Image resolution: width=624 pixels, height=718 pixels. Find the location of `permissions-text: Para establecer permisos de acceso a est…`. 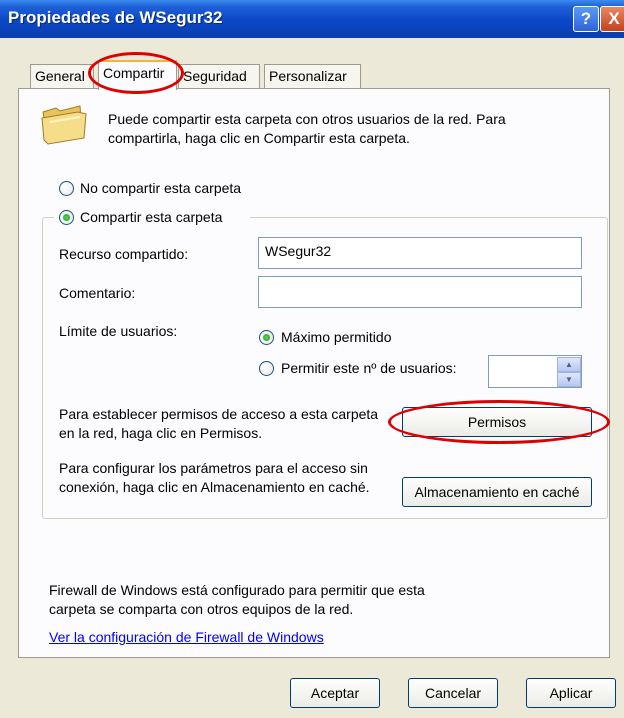

permissions-text: Para establecer permisos de acceso a est… is located at coordinates (219, 423).